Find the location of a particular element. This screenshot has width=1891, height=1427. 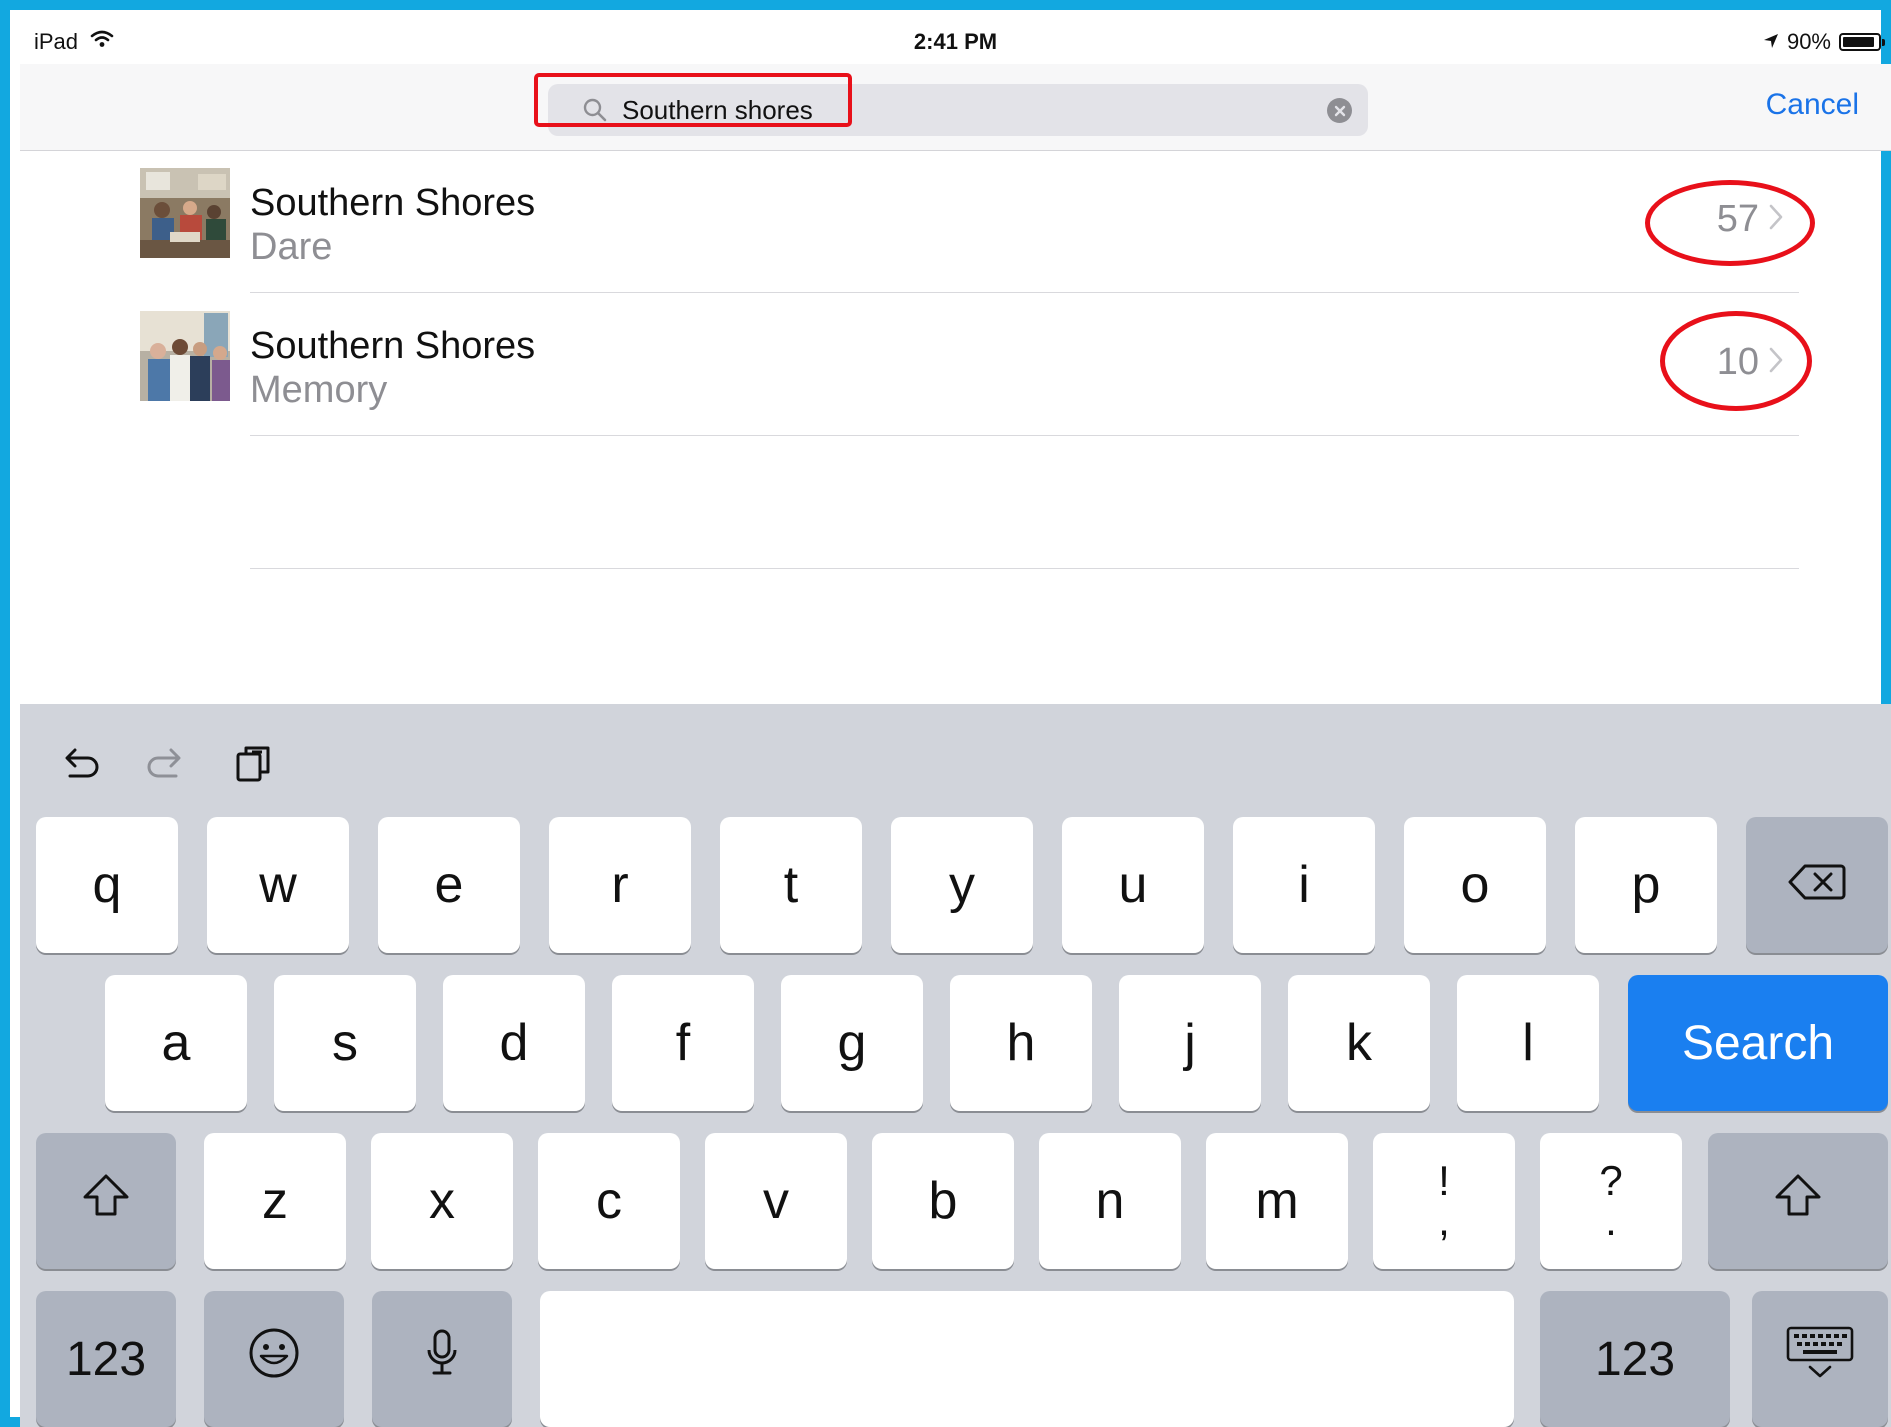

emoji-icon is located at coordinates (274, 1359).